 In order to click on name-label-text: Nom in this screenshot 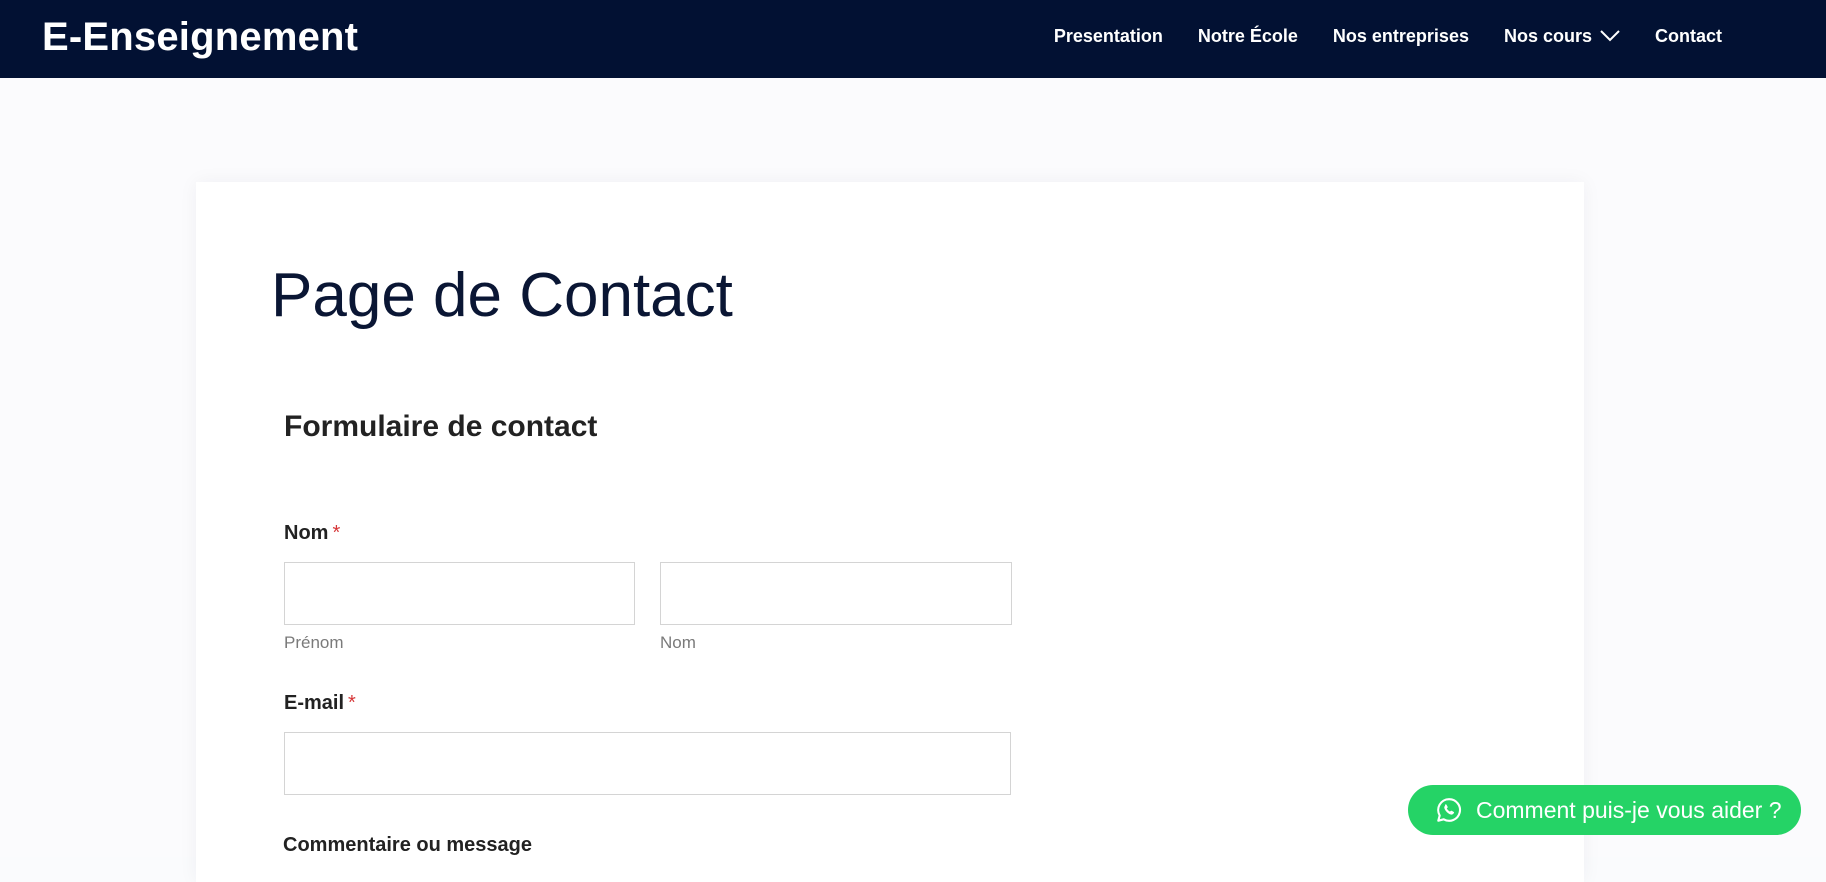, I will do `click(306, 533)`.